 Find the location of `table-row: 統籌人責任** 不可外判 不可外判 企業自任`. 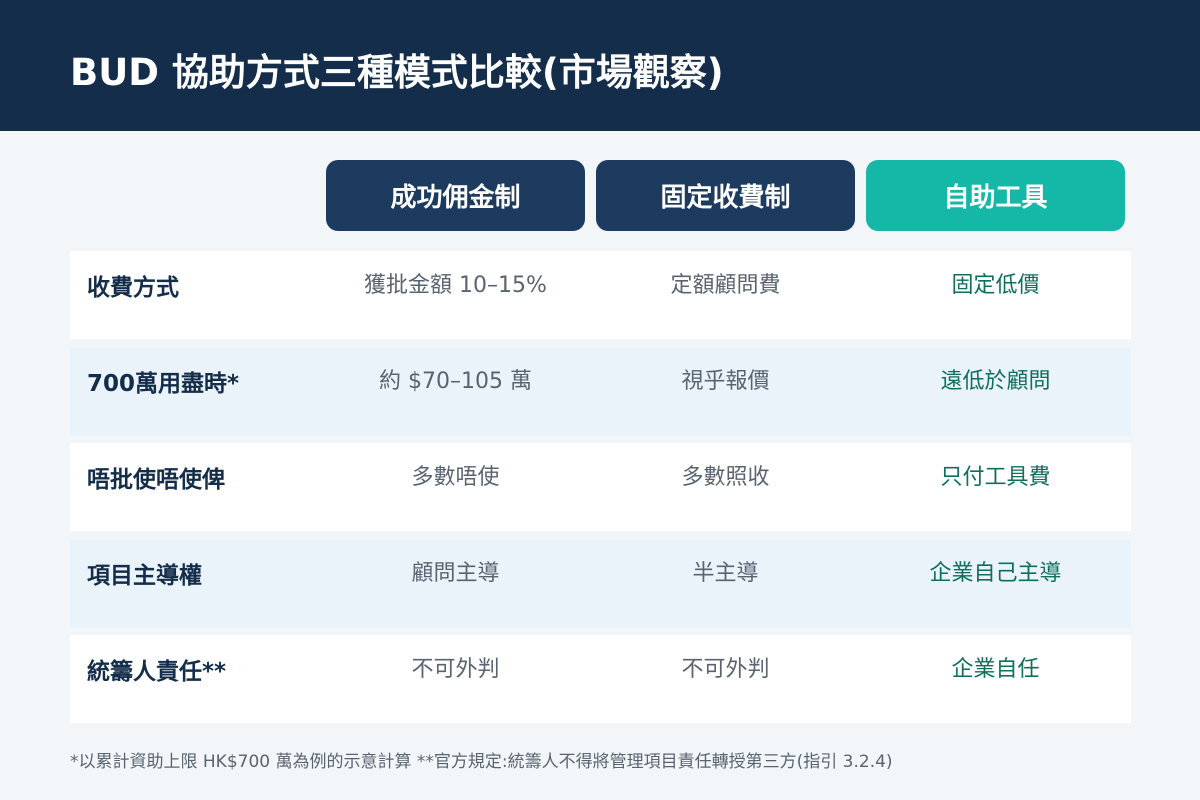

table-row: 統籌人責任** 不可外判 不可外判 企業自任 is located at coordinates (600, 679).